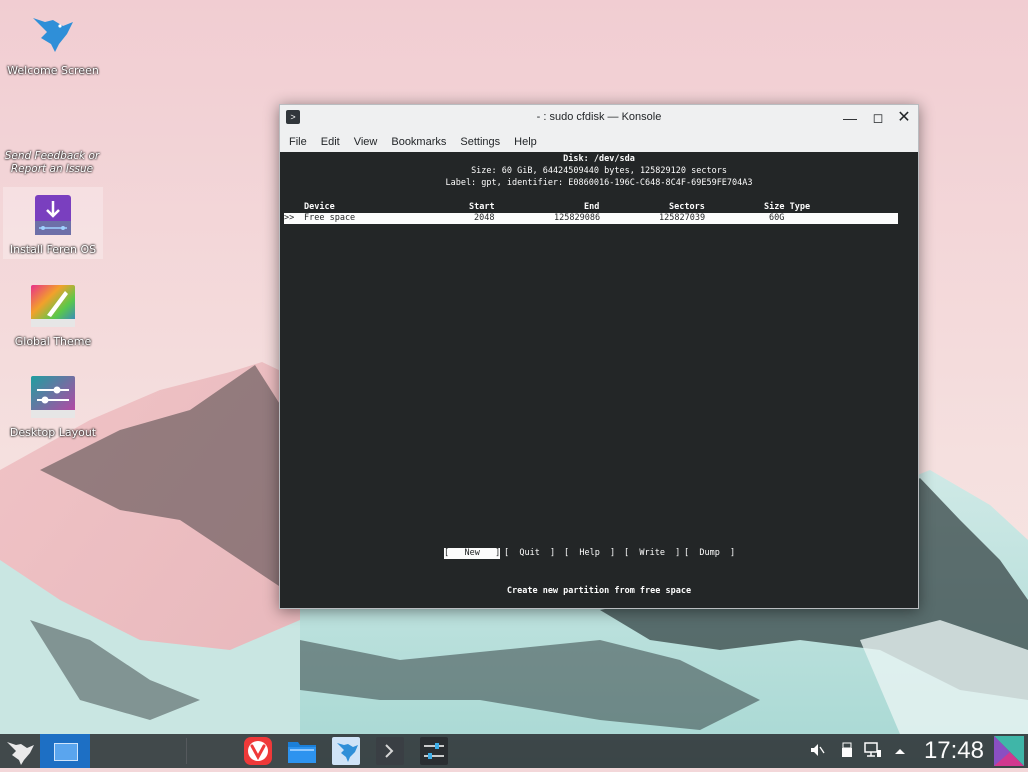 The height and width of the screenshot is (772, 1028). I want to click on volume-muted-icon, so click(817, 752).